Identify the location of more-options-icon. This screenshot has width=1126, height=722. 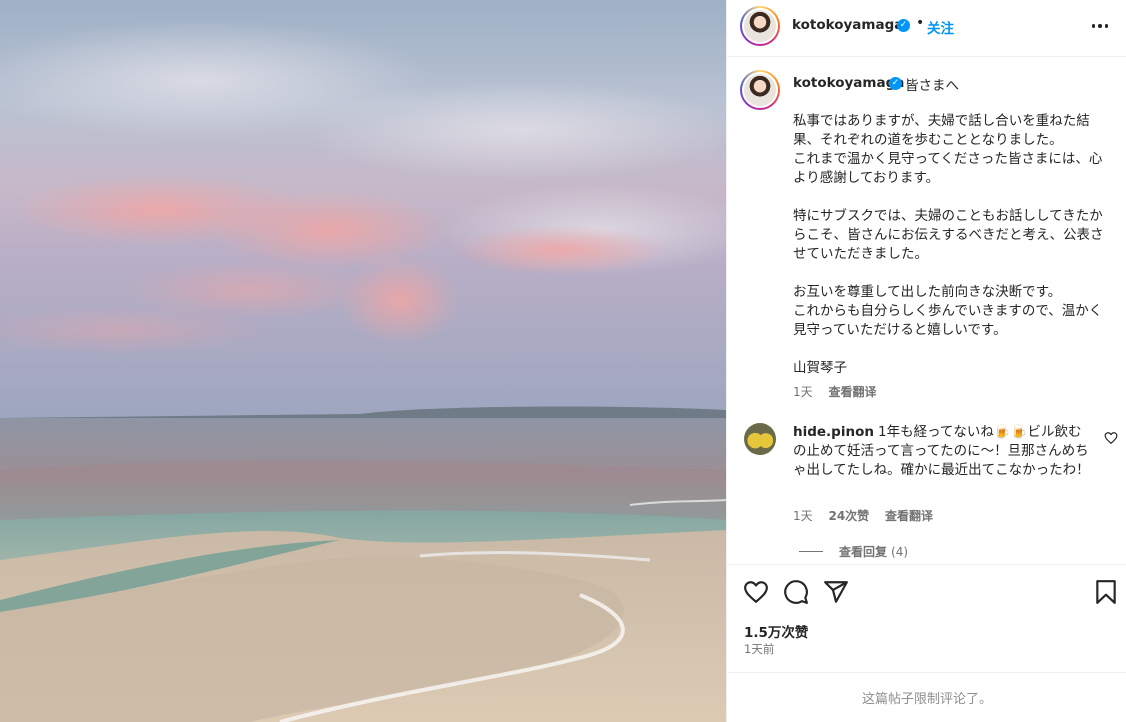
(1100, 26).